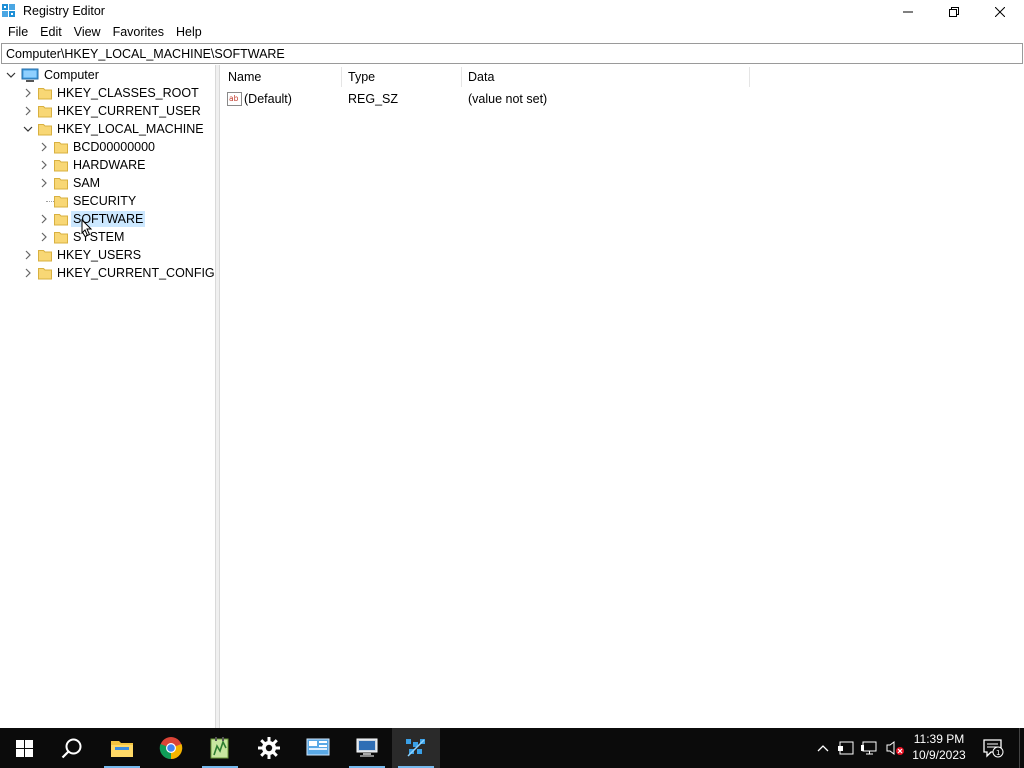 The width and height of the screenshot is (1024, 768). I want to click on taskbar-settings, so click(269, 748).